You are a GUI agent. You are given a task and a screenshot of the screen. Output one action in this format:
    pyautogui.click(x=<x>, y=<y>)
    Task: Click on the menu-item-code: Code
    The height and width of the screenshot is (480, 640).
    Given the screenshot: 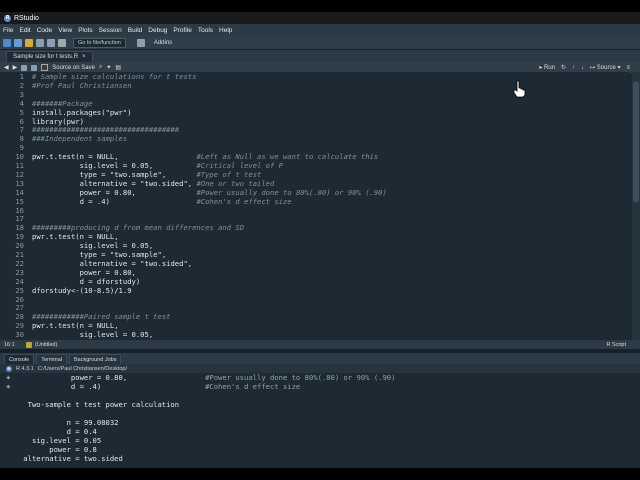 What is the action you would take?
    pyautogui.click(x=45, y=30)
    